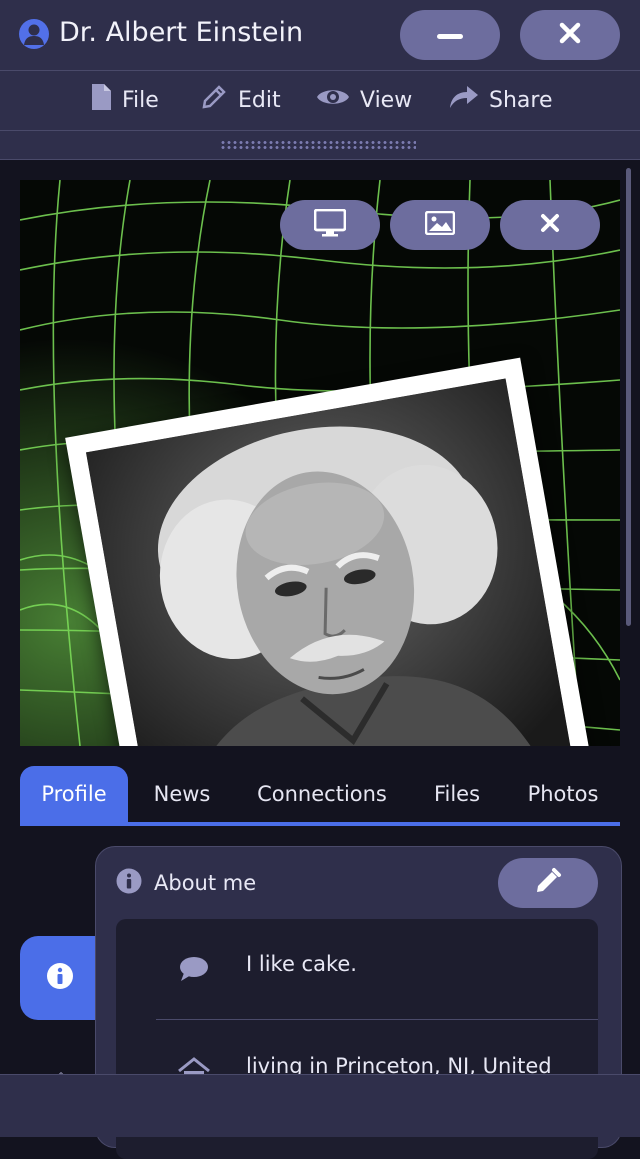 The height and width of the screenshot is (1159, 640). Describe the element at coordinates (457, 794) in the screenshot. I see `tab-files: Files` at that location.